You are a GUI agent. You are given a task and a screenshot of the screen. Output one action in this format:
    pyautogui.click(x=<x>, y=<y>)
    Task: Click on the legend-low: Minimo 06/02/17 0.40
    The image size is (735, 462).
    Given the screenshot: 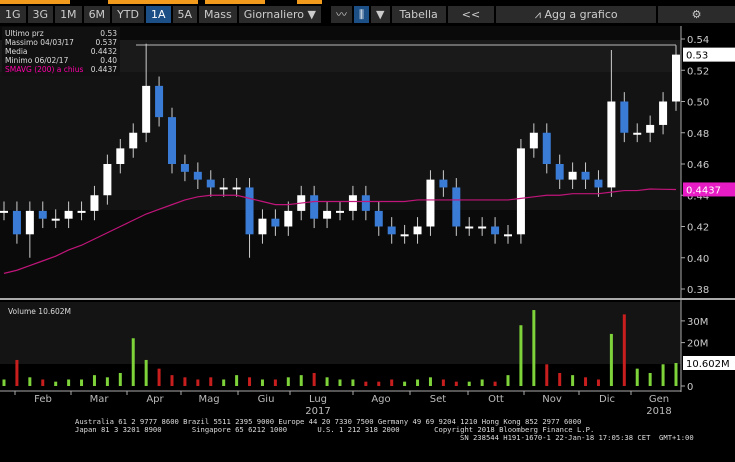 What is the action you would take?
    pyautogui.click(x=61, y=60)
    